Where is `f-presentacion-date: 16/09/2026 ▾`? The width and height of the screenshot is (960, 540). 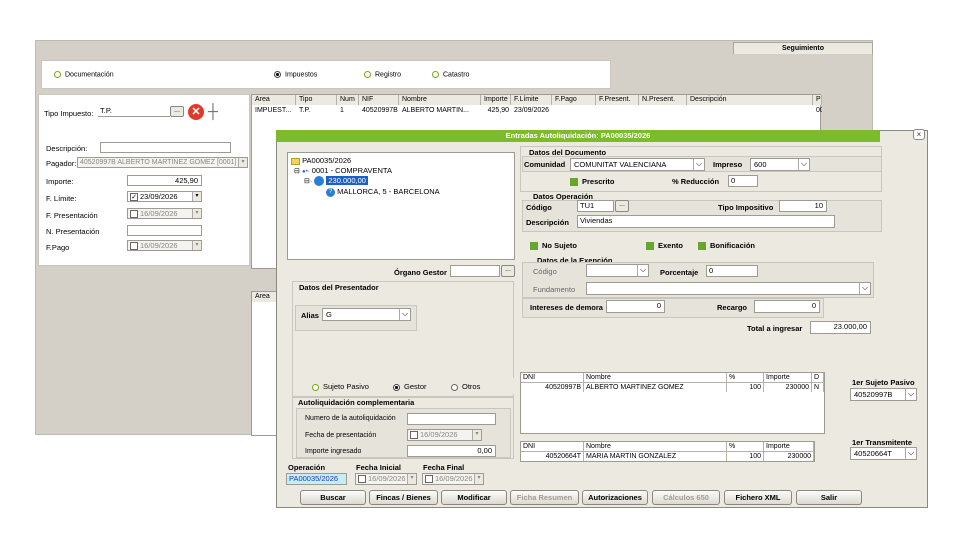 f-presentacion-date: 16/09/2026 ▾ is located at coordinates (164, 213).